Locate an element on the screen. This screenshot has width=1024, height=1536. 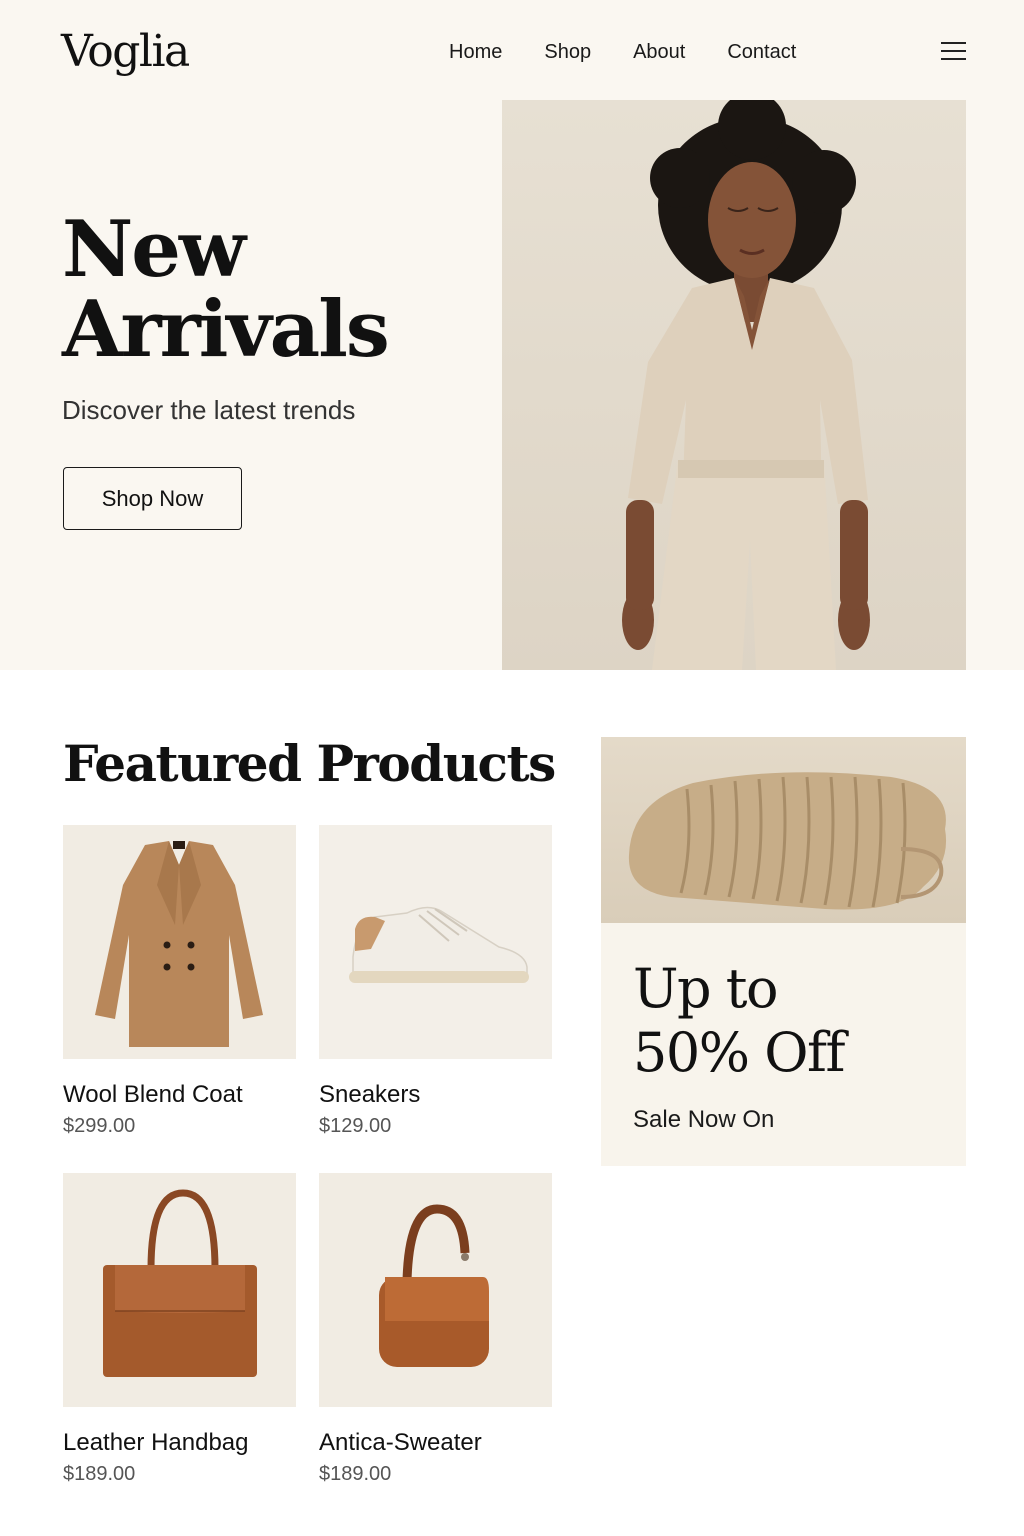
product-name: Leather Handbag is located at coordinates (179, 1443).